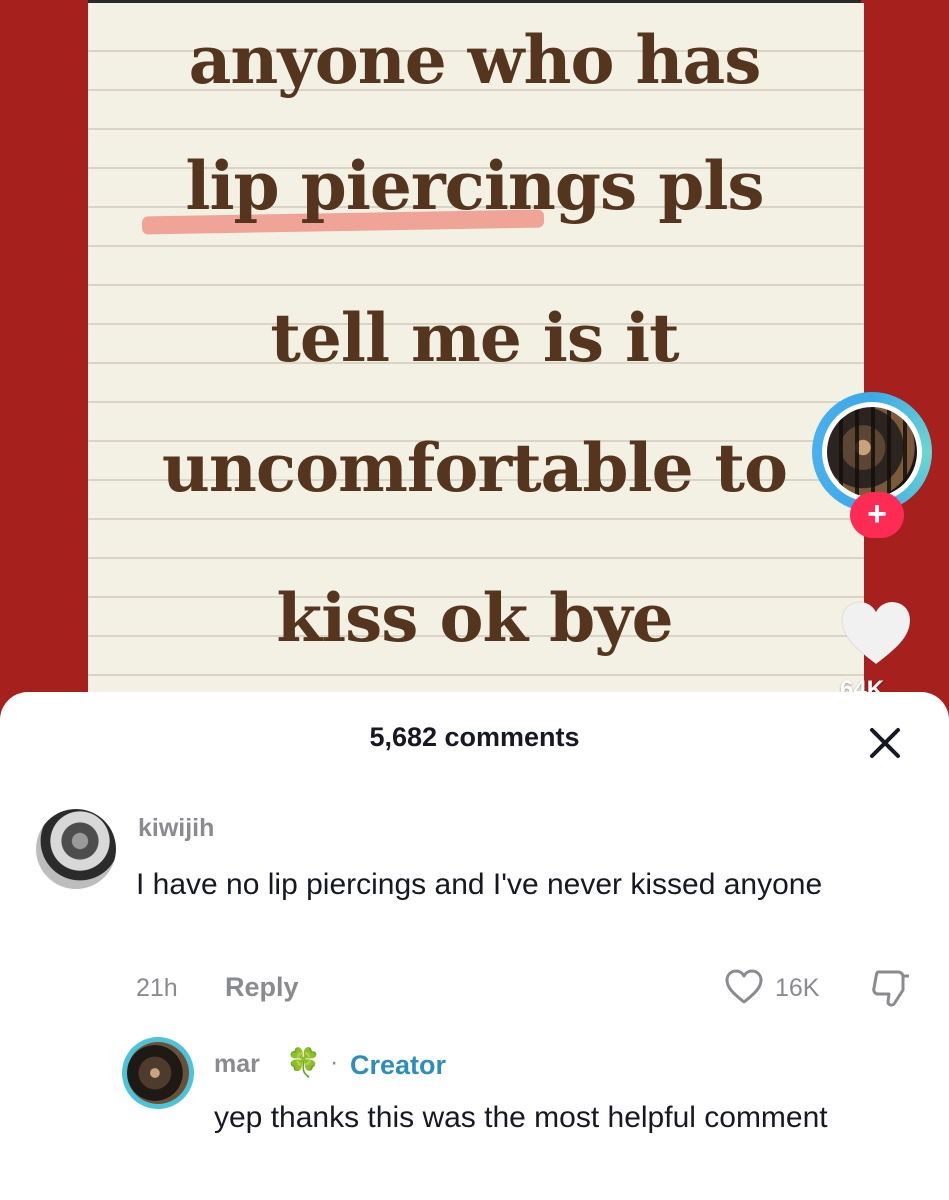 The image size is (949, 1200). I want to click on note-line-2: lip piercings pls, so click(474, 186).